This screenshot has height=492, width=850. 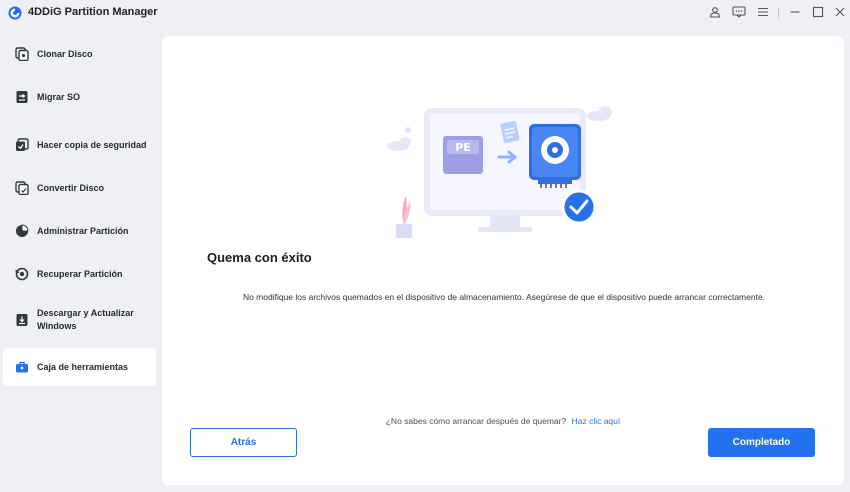 What do you see at coordinates (15, 13) in the screenshot?
I see `app-logo-icon` at bounding box center [15, 13].